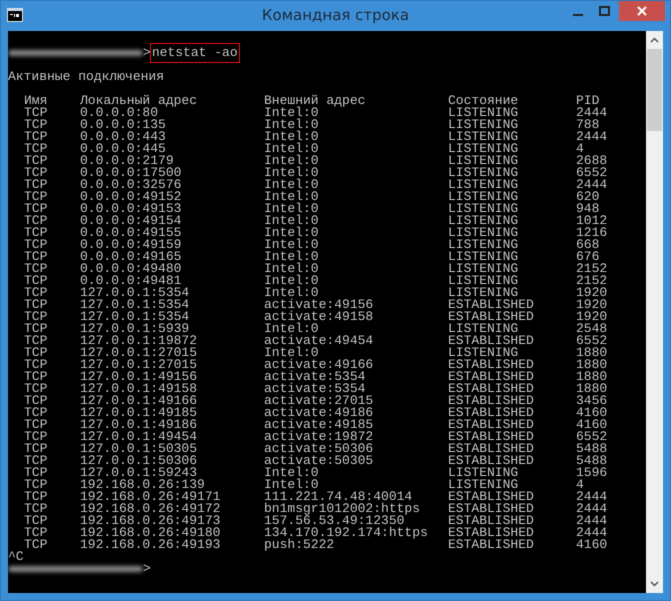 The width and height of the screenshot is (671, 601). I want to click on table-cell-text: 111.221.74.48:40014, so click(338, 497).